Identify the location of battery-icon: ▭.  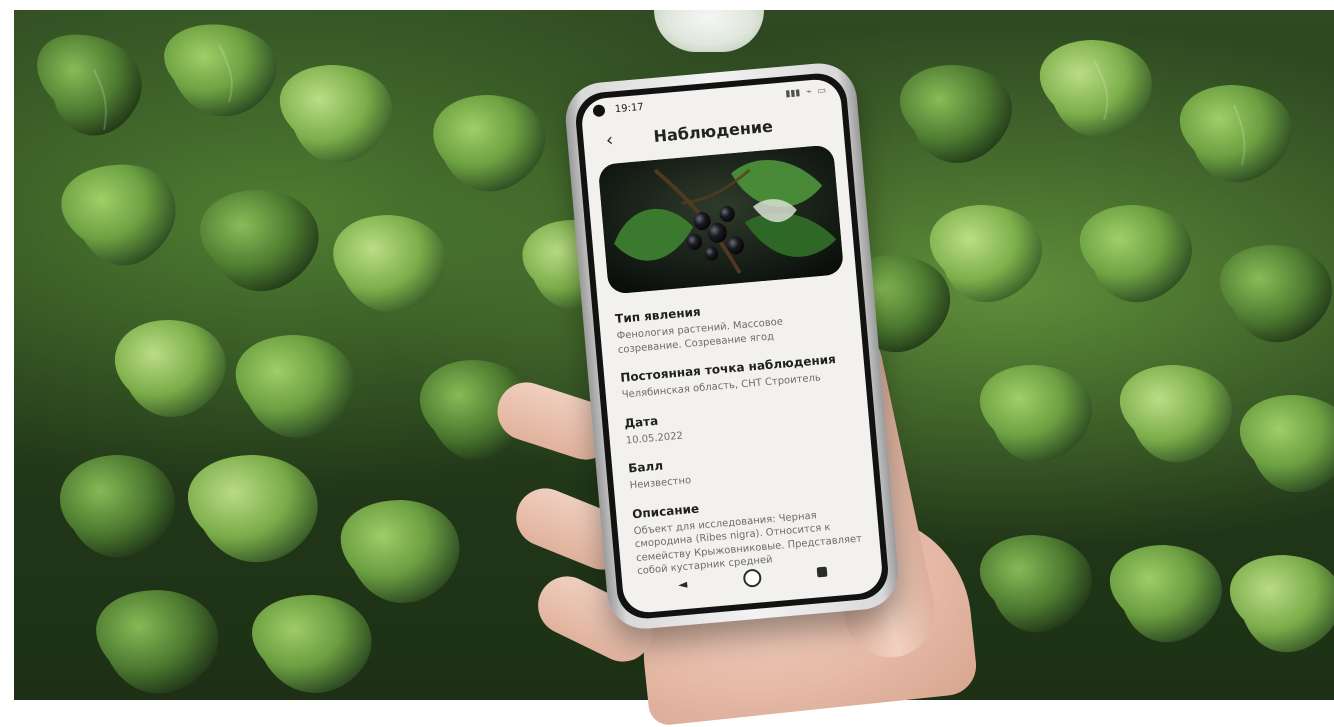
(822, 91).